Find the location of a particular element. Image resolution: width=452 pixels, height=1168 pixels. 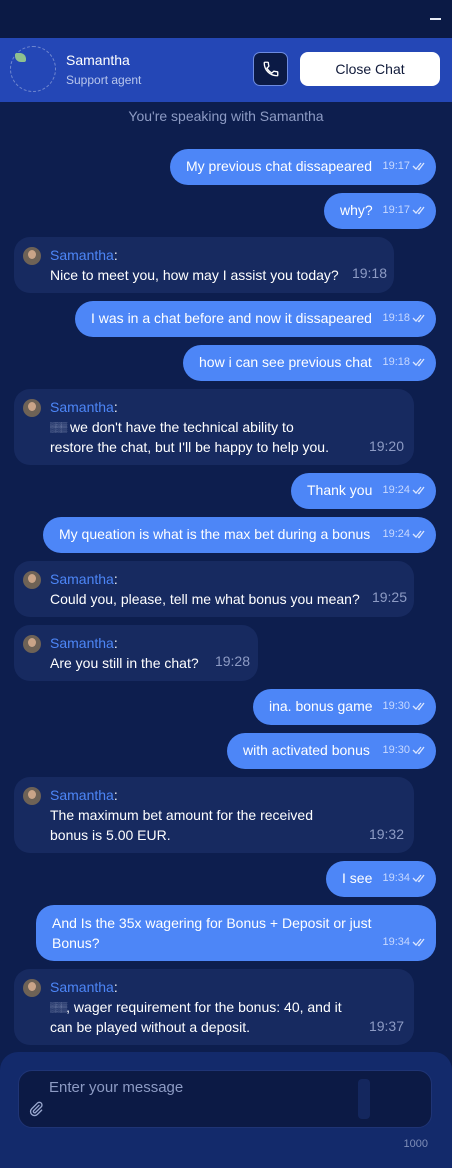

top-bar is located at coordinates (226, 19).